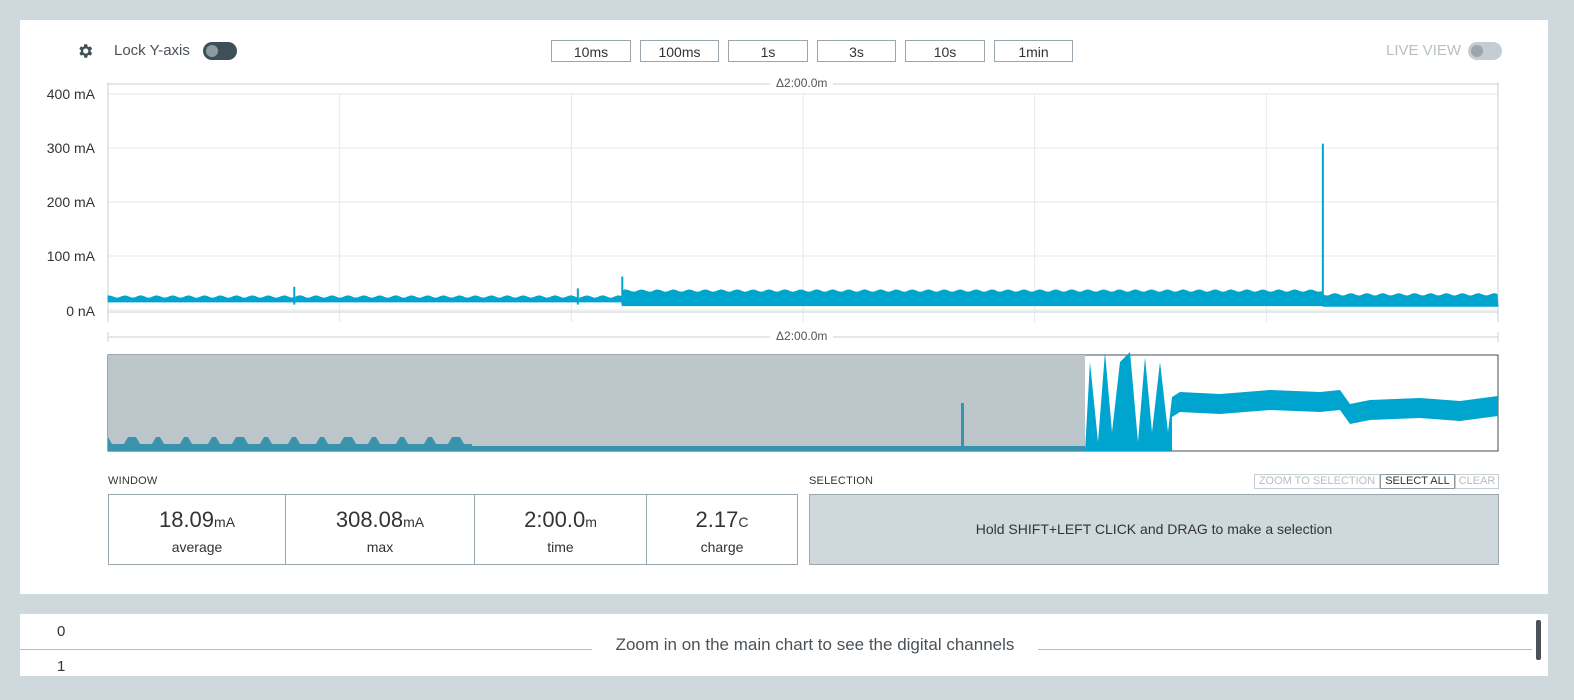  What do you see at coordinates (1477, 481) in the screenshot?
I see `clear-button: CLEAR` at bounding box center [1477, 481].